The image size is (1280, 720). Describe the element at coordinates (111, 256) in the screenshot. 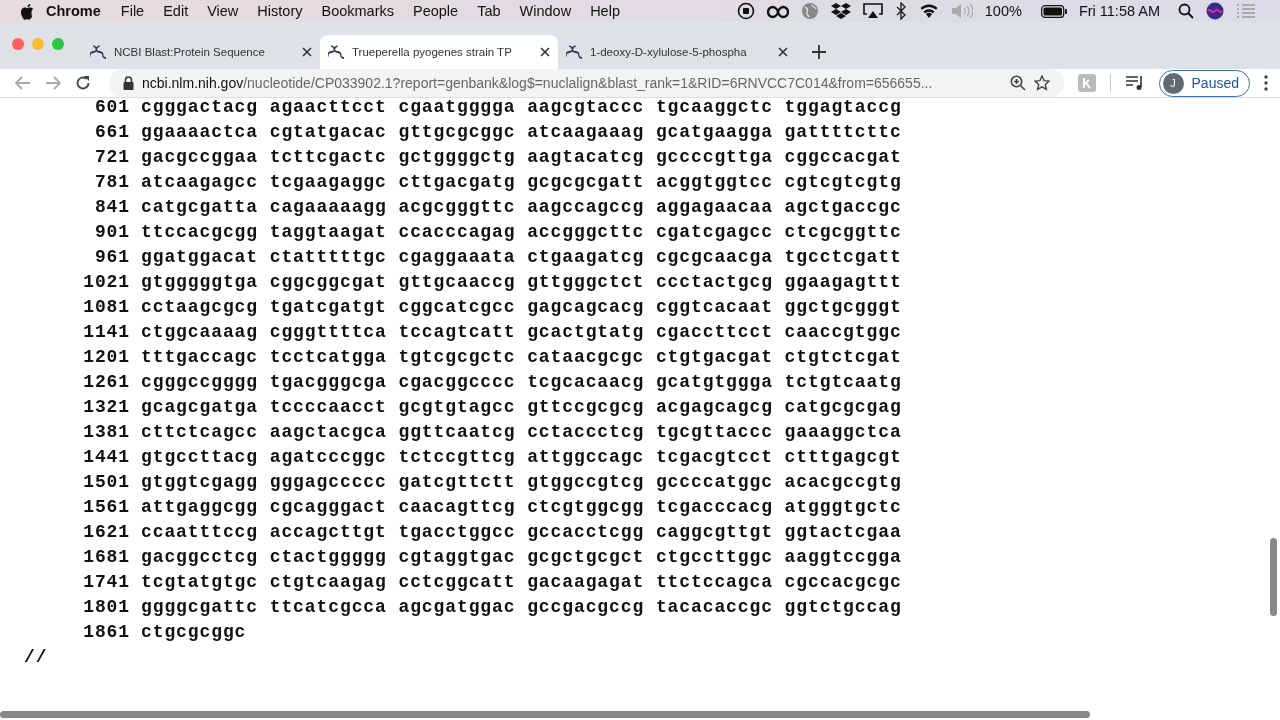

I see `position-number: 961` at that location.